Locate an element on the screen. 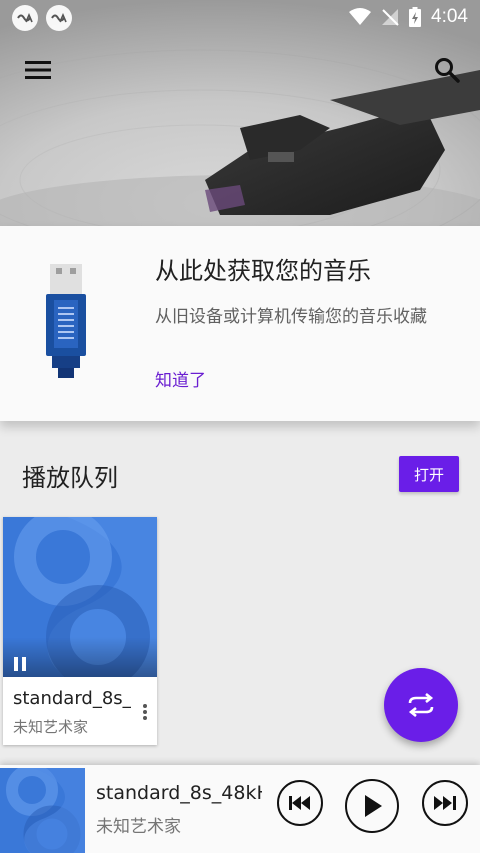  now-playing-bar: standard_8s_48kHz 未知艺术家 is located at coordinates (240, 809).